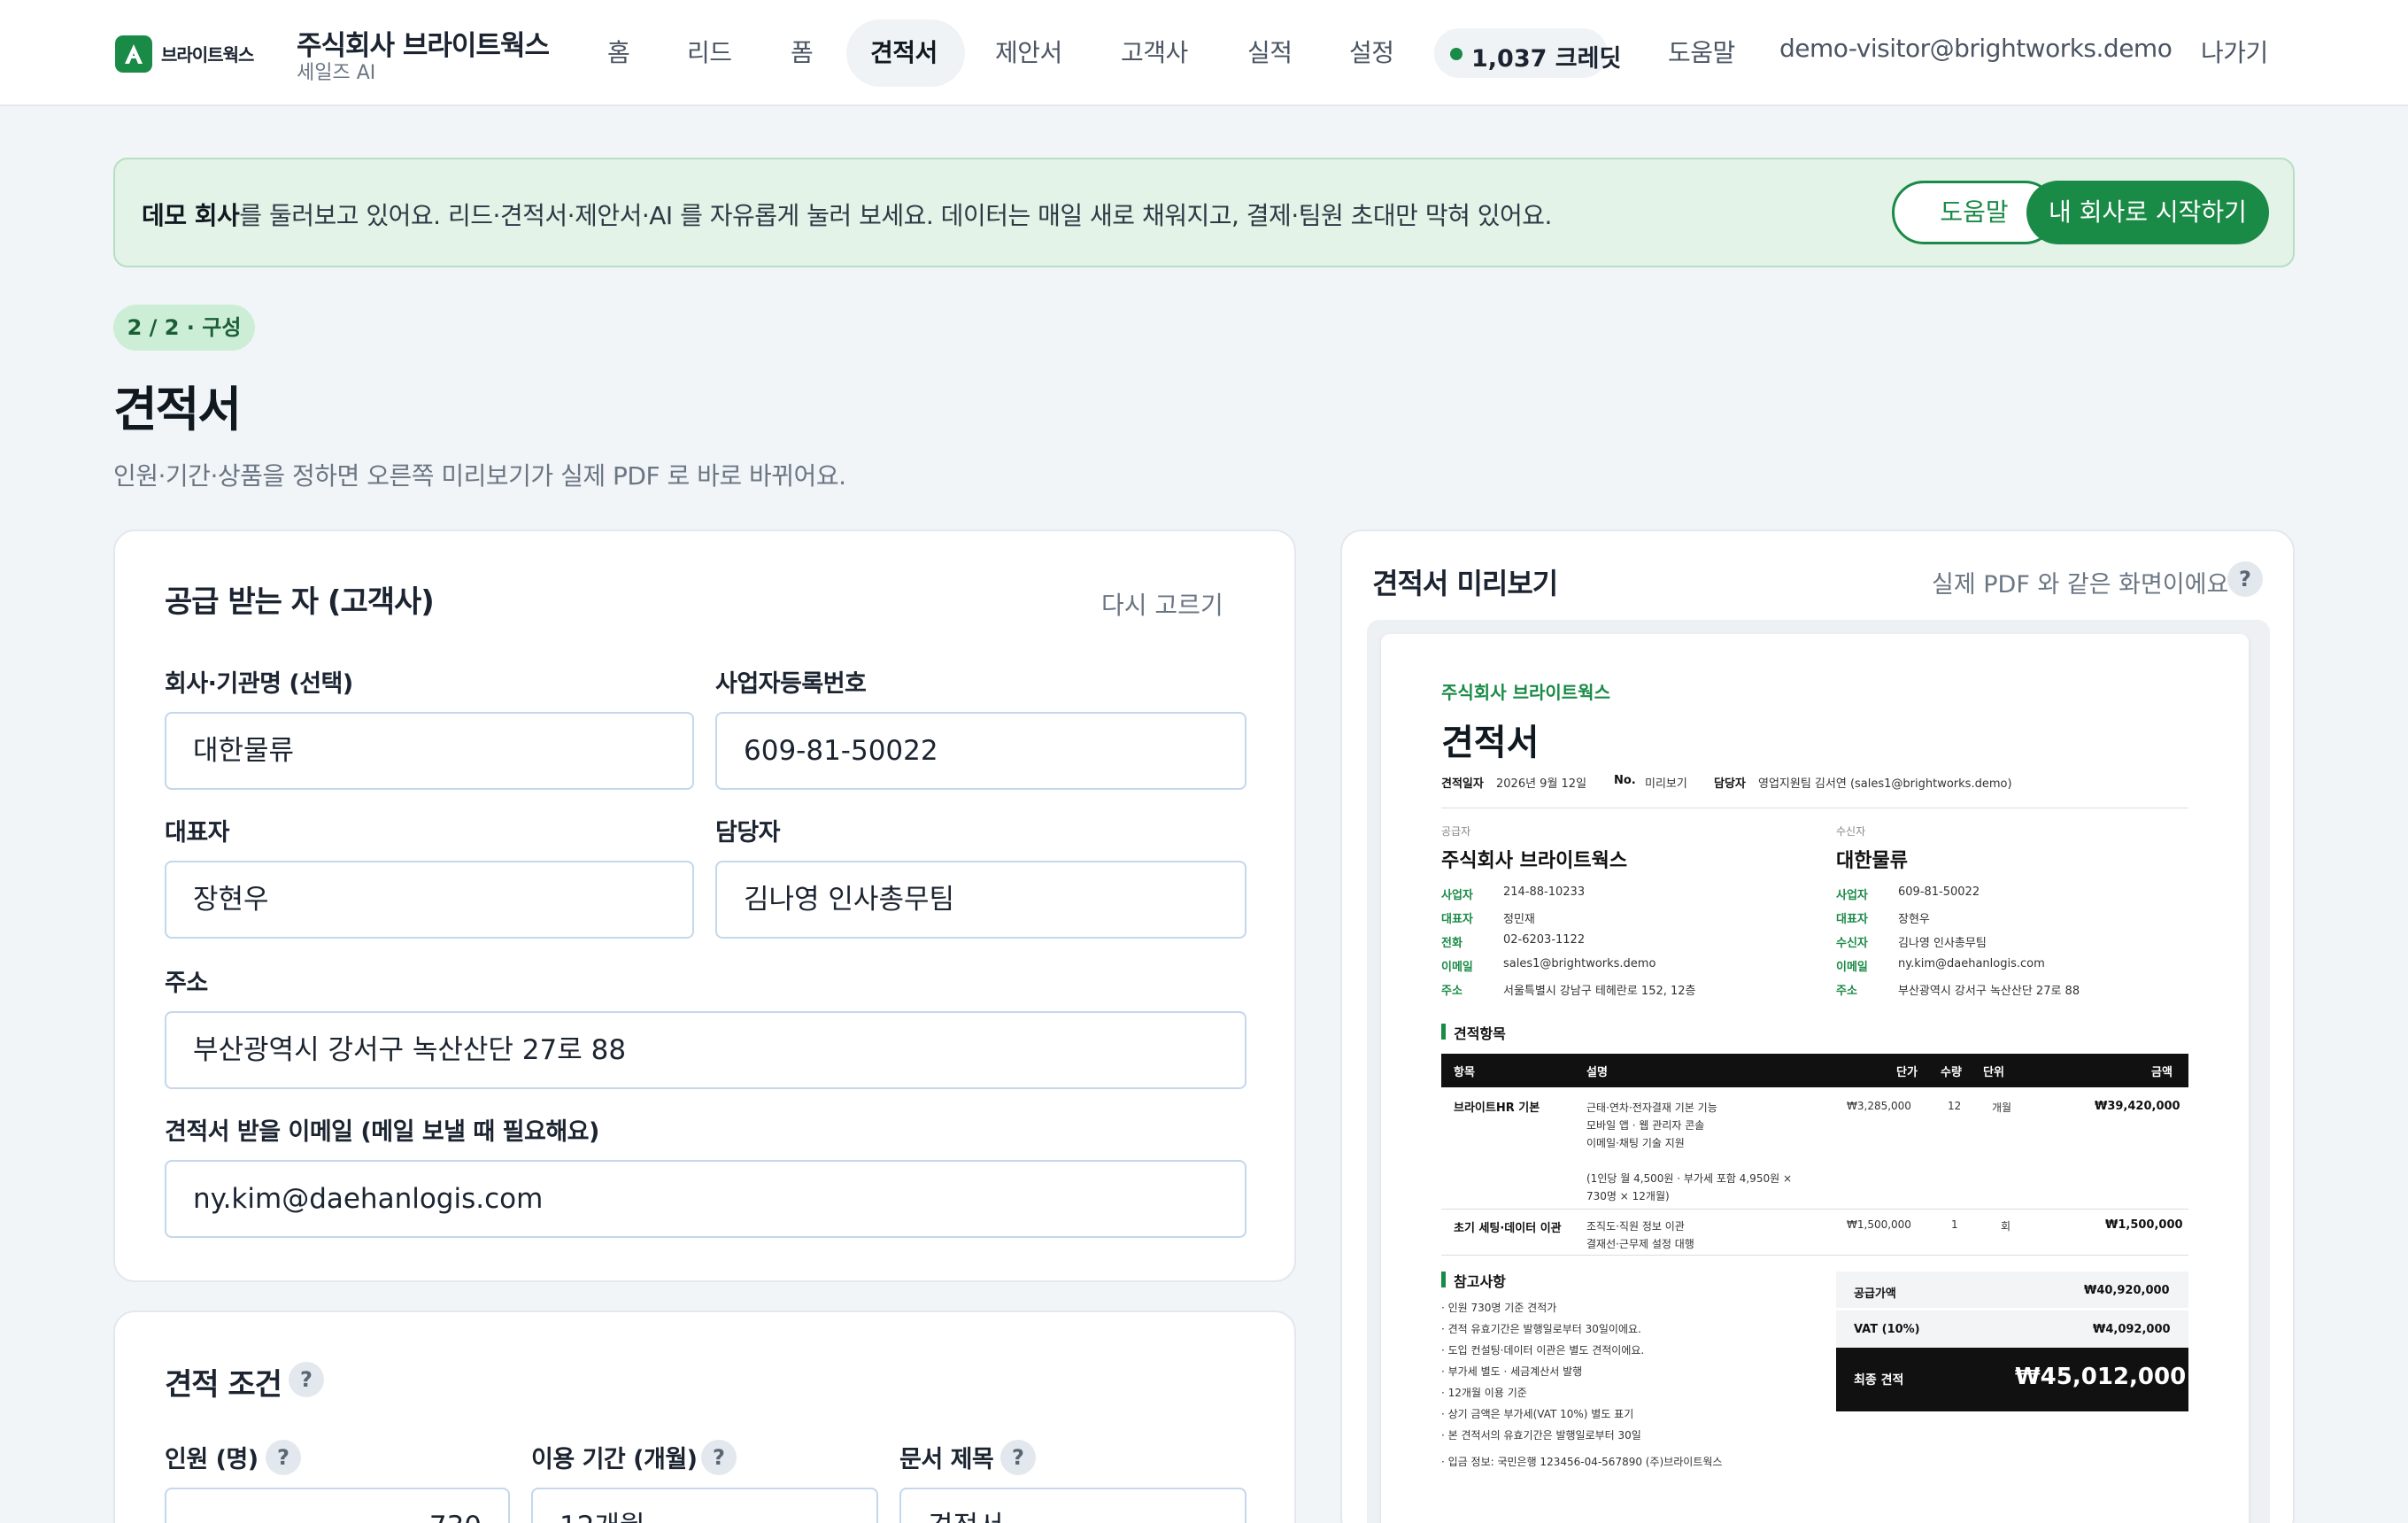 The width and height of the screenshot is (2408, 1523). Describe the element at coordinates (2234, 51) in the screenshot. I see `logout-link: 나가기` at that location.